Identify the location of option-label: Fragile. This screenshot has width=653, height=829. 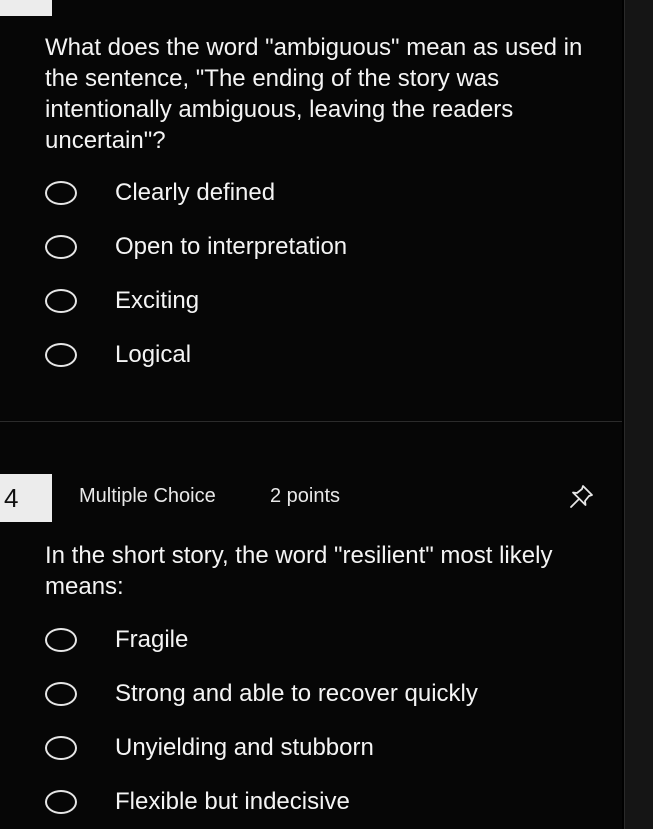
(152, 639).